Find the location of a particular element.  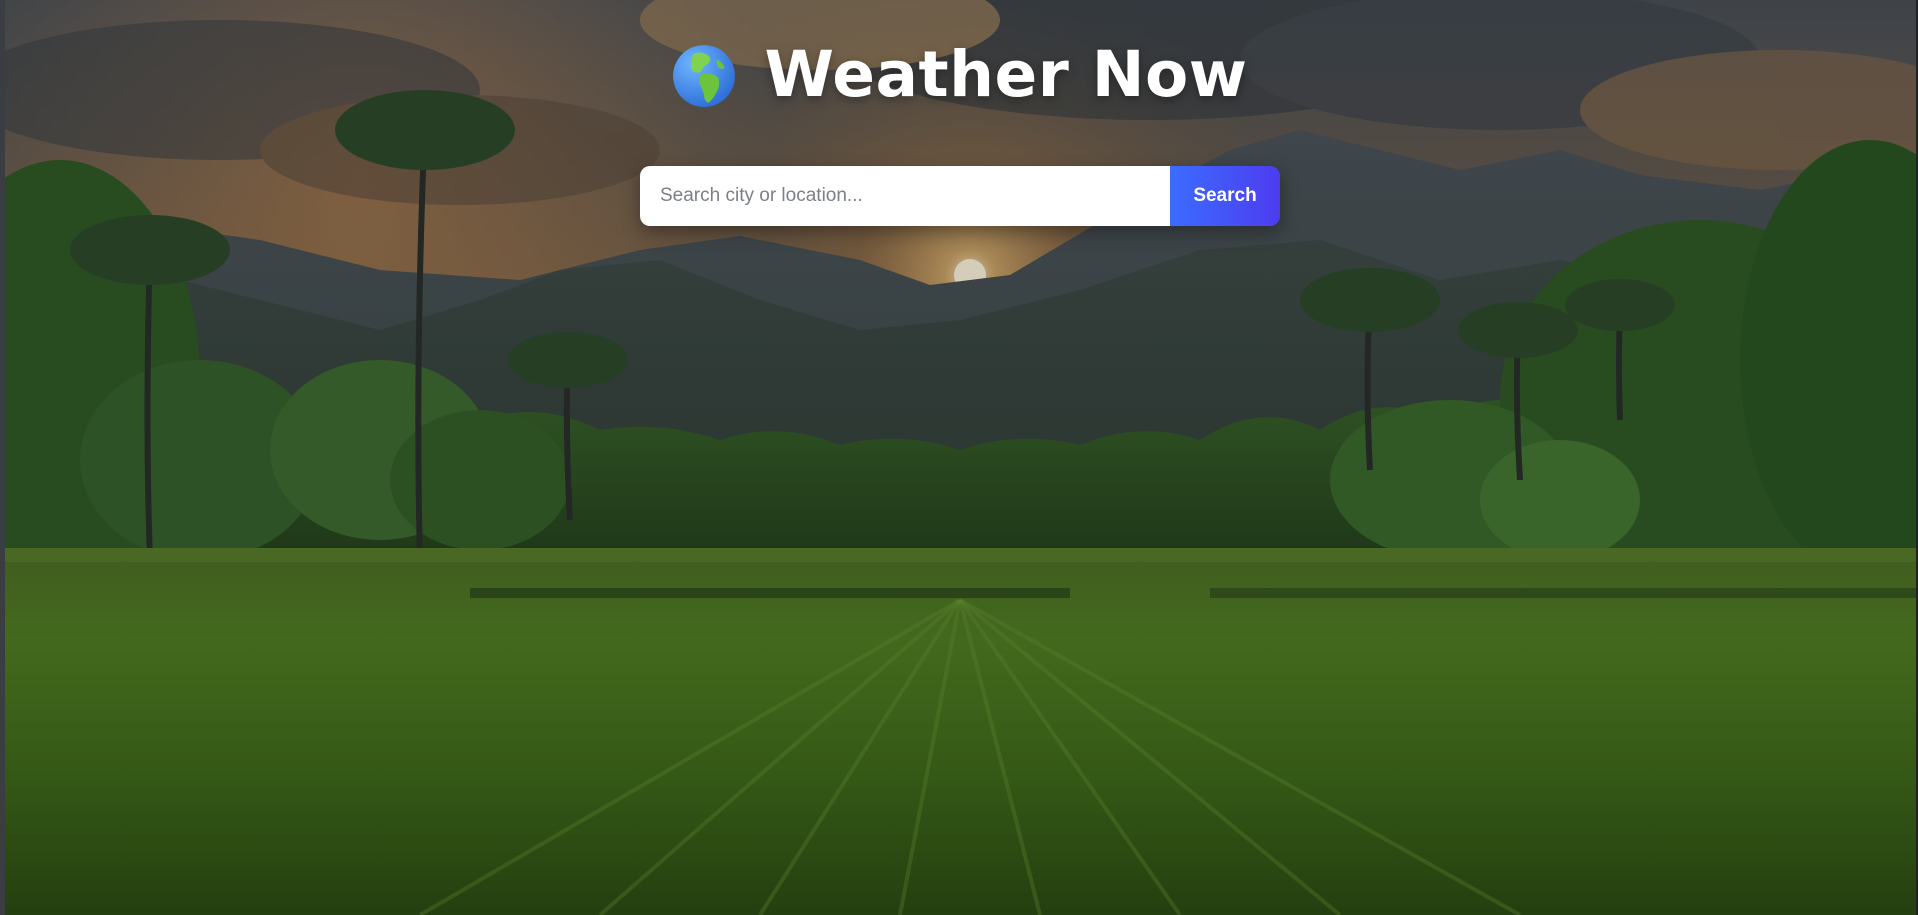

page-title: Weather Now is located at coordinates (1006, 74).